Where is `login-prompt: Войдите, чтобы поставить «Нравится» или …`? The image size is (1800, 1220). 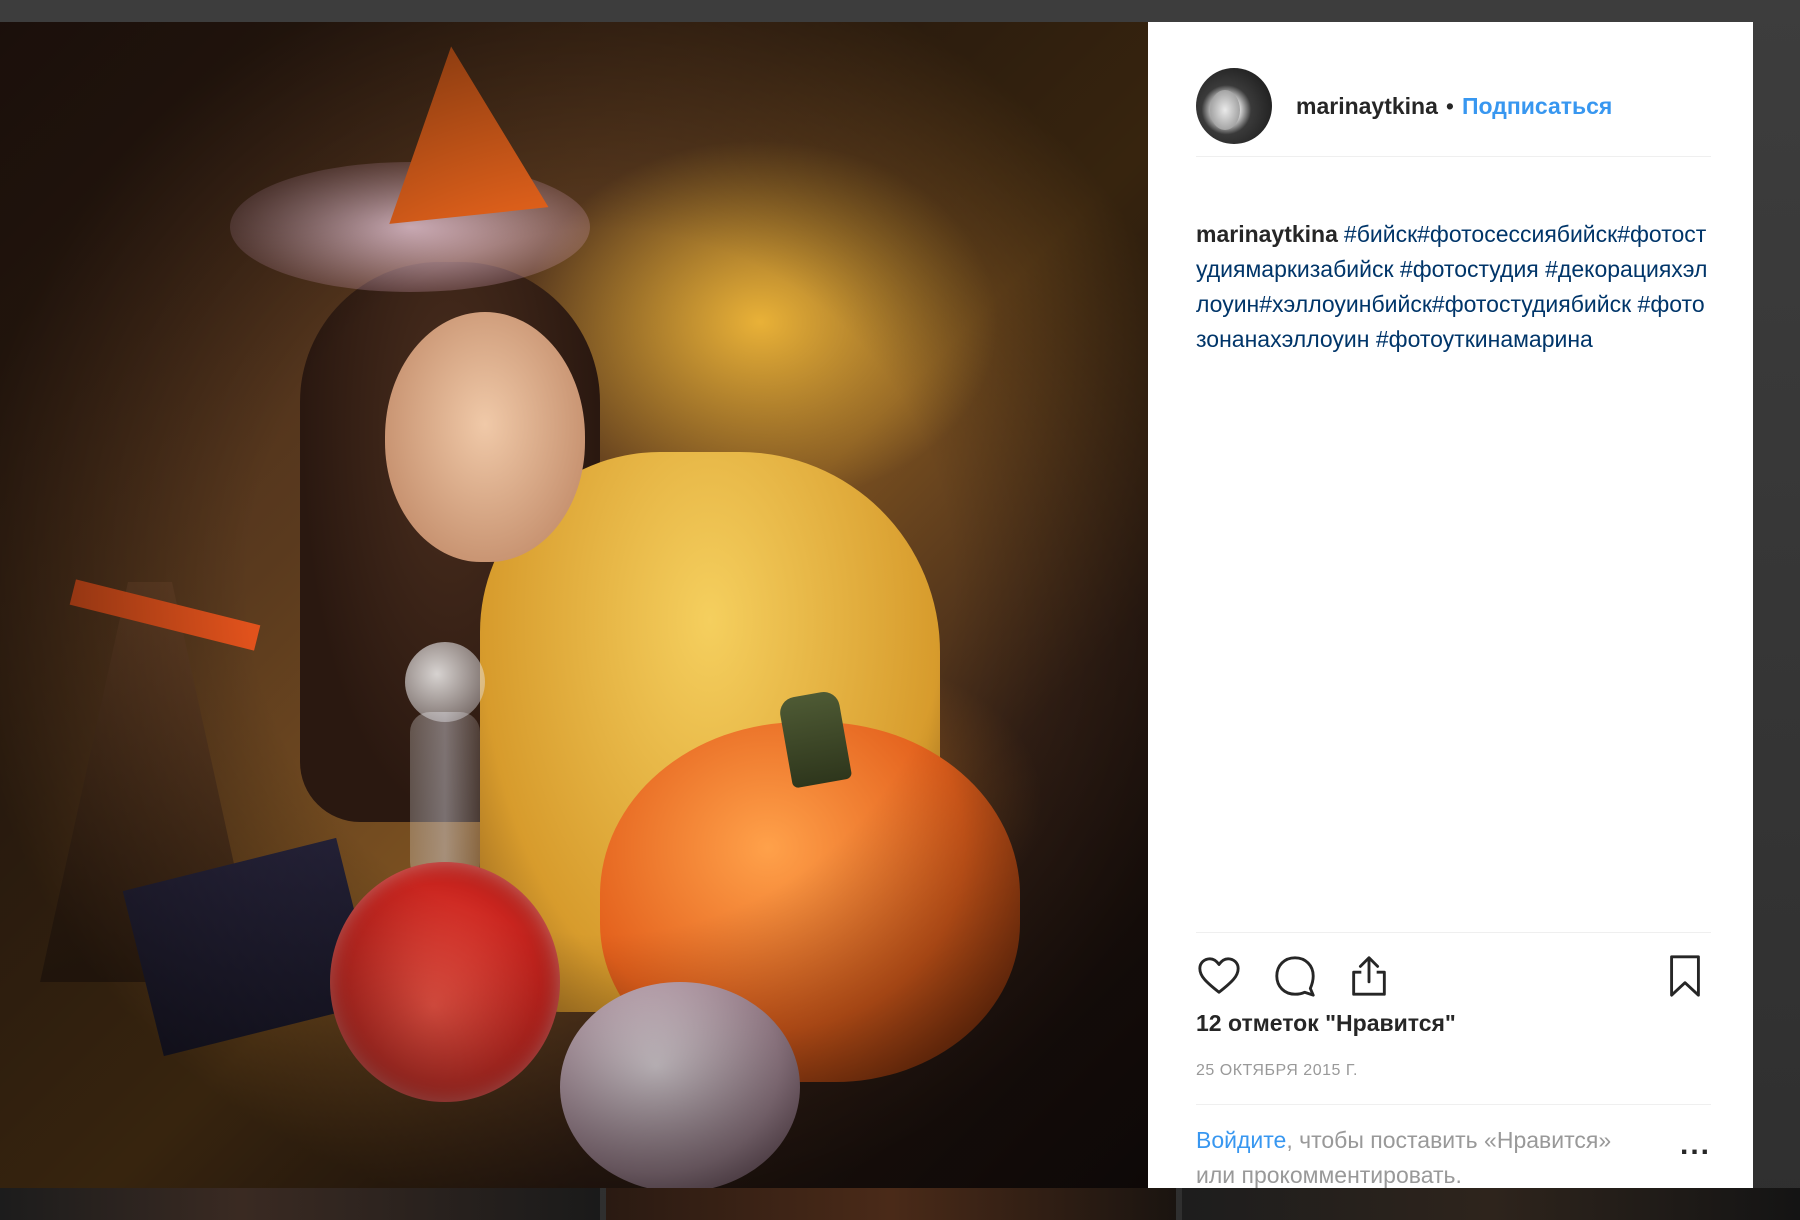
login-prompt: Войдите, чтобы поставить «Нравится» или … is located at coordinates (1453, 1146).